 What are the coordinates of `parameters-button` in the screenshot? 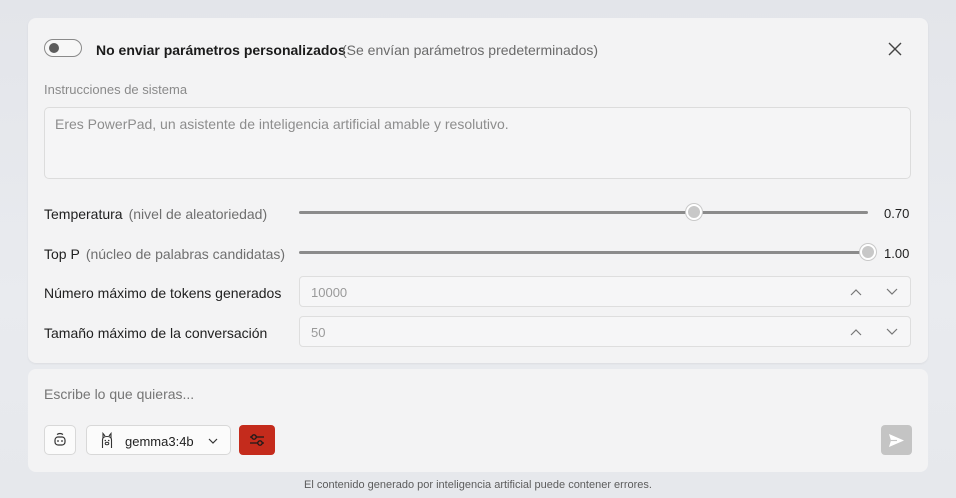 It's located at (257, 440).